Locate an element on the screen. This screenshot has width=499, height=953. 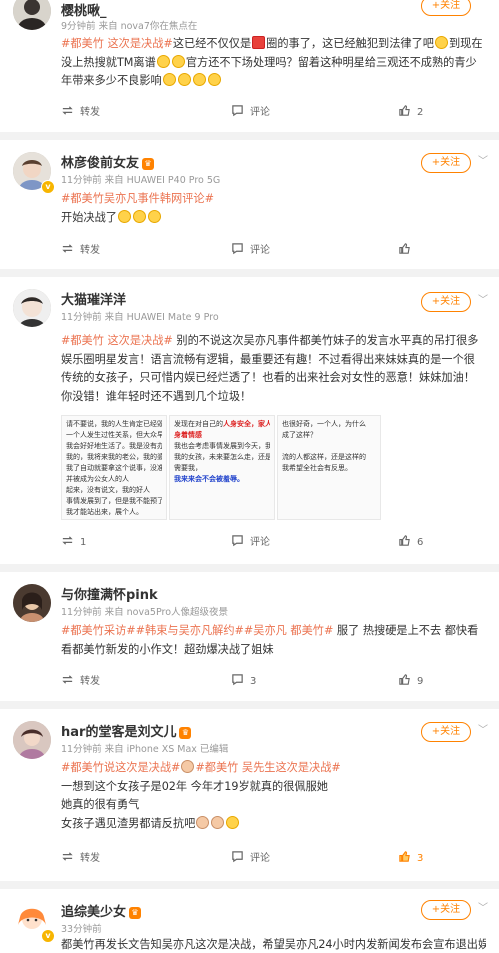
topic-link: #都美竹采访##韩束与吴亦凡解约##吴亦凡 都美竹# is located at coordinates (197, 630).